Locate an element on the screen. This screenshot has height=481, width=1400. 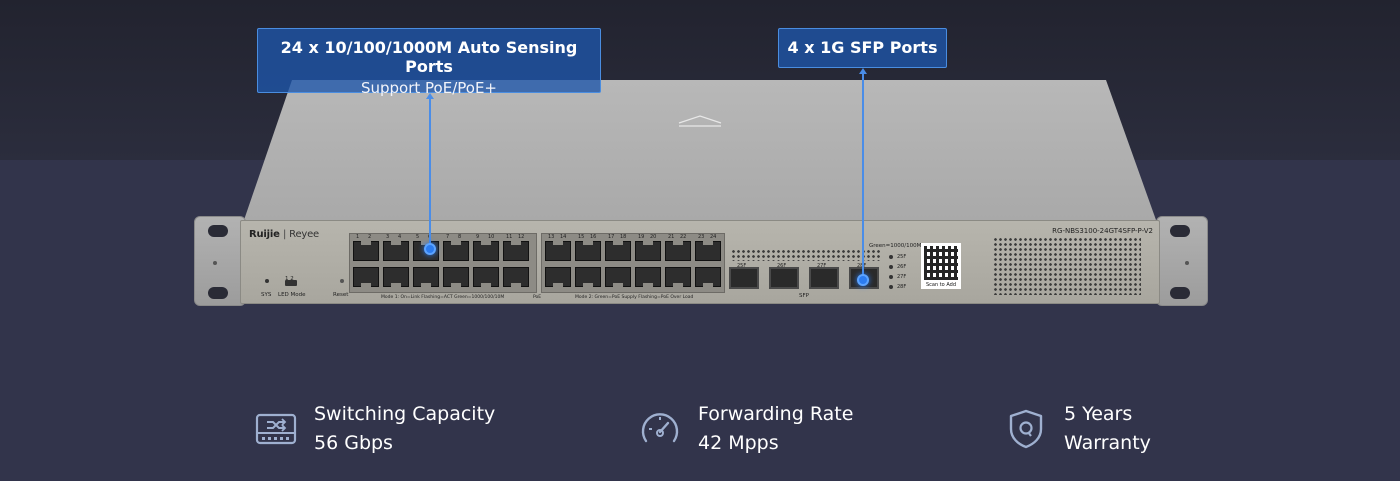
port-number-label: 1 is located at coordinates (358, 237).